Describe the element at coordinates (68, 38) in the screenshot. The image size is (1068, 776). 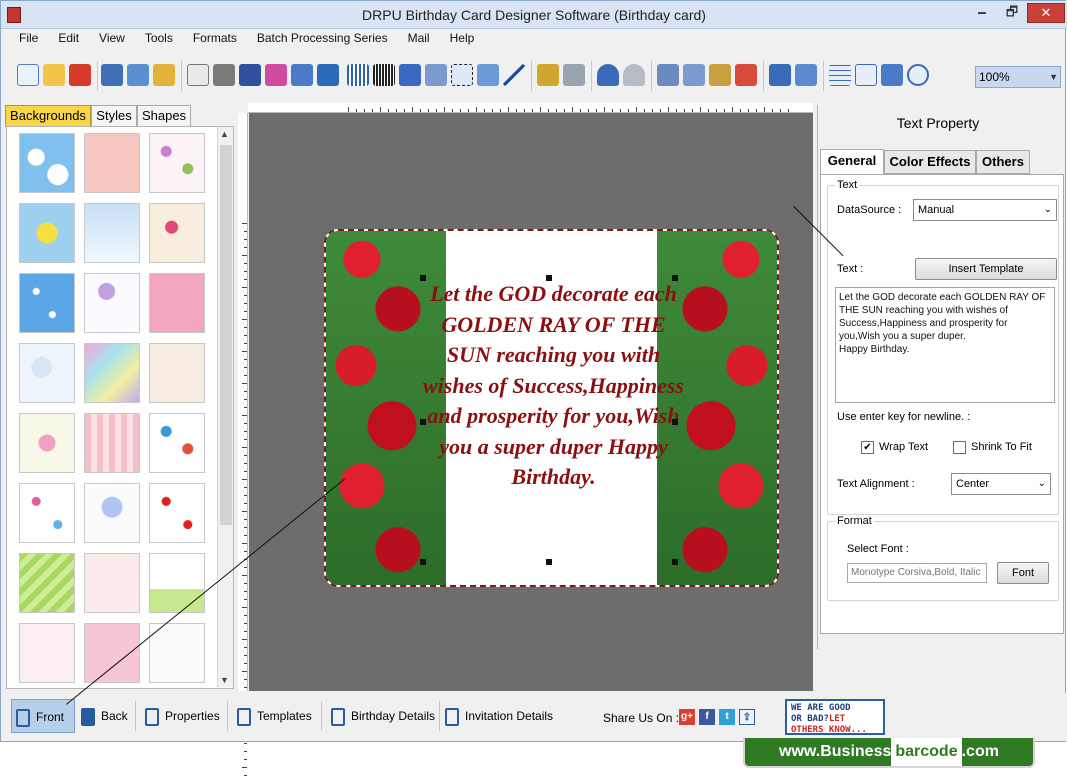
I see `menu-edit: Edit` at that location.